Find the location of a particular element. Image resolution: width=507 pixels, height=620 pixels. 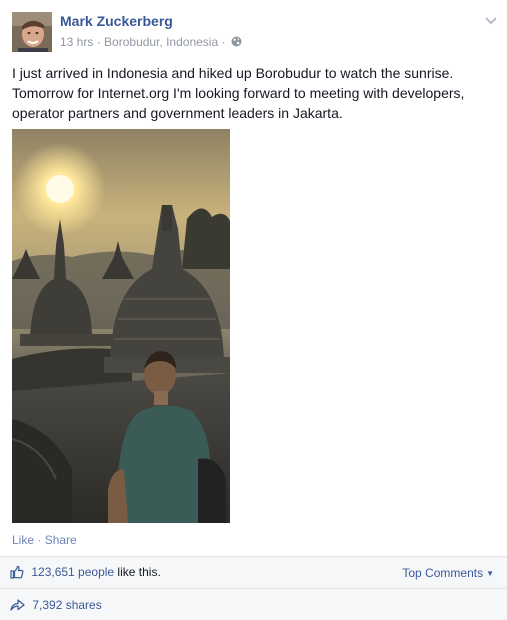

likes-summary: 123,651 people like this. is located at coordinates (85, 572).